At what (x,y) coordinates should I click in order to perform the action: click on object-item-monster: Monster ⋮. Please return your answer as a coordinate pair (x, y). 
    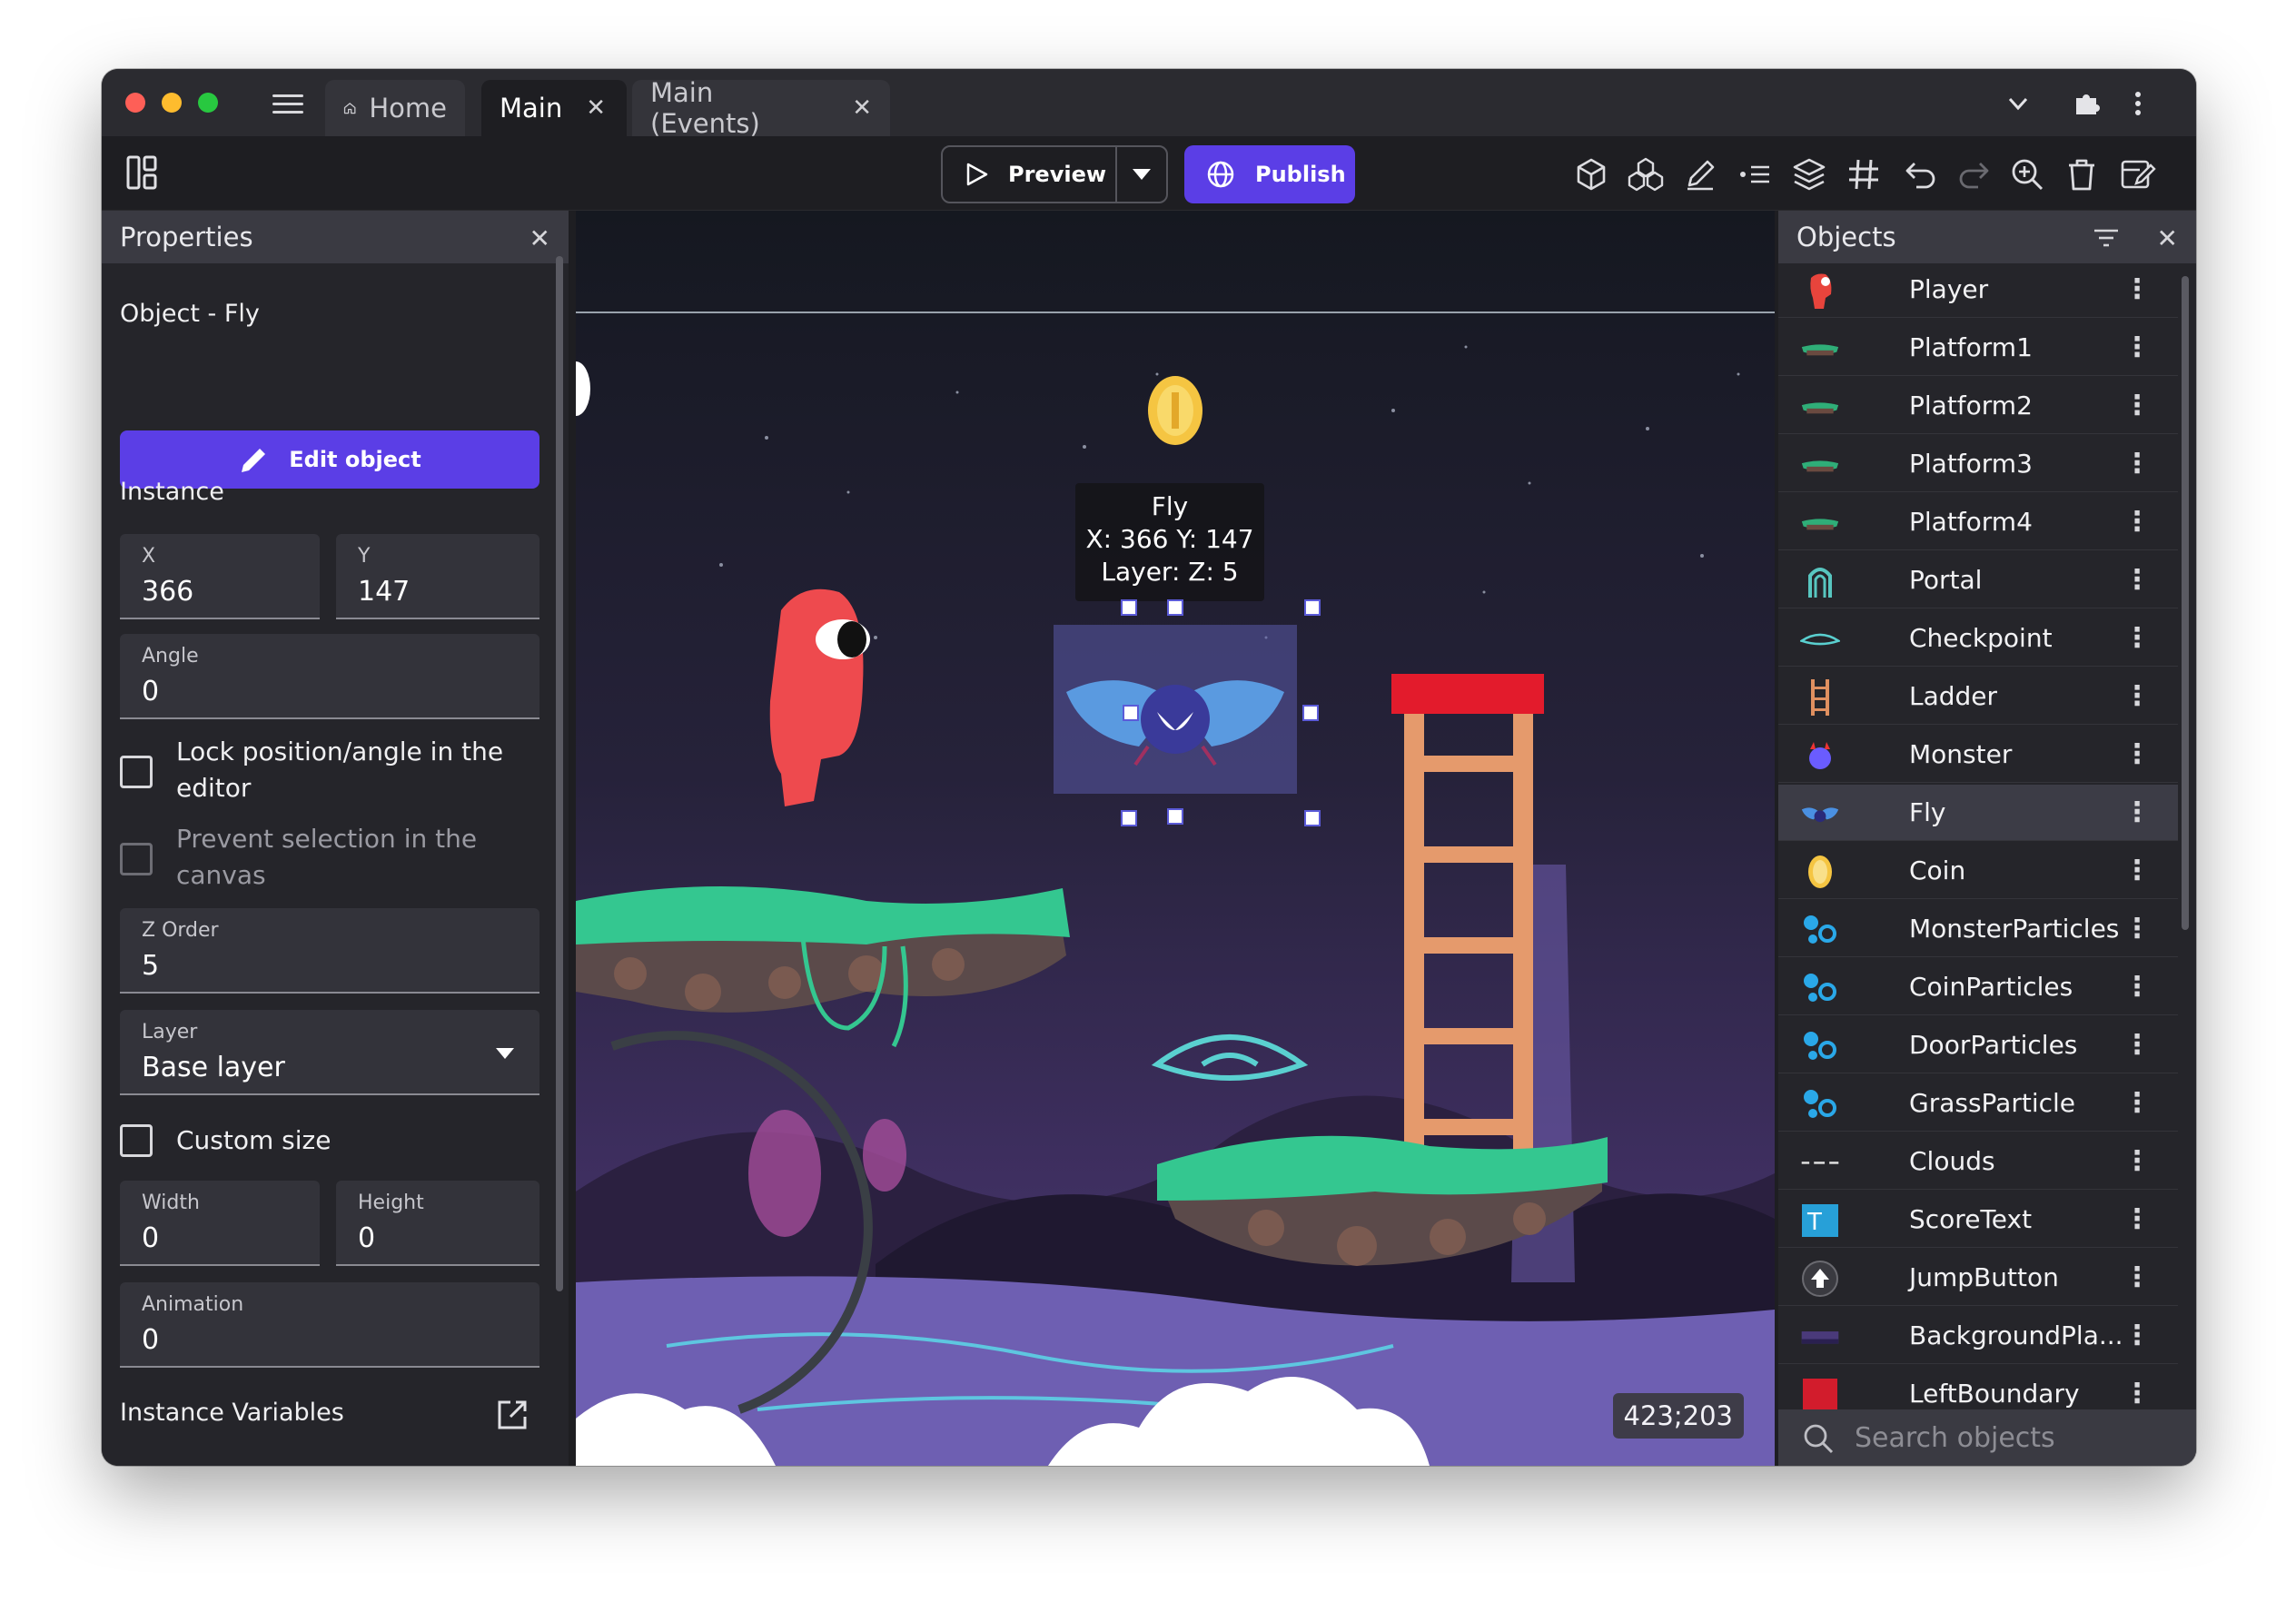
    Looking at the image, I should click on (1978, 755).